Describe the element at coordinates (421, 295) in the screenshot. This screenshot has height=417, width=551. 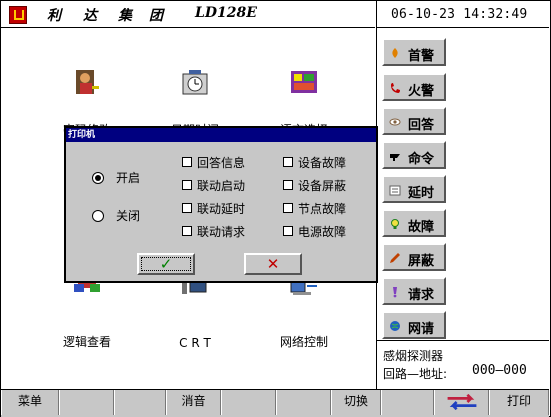
I see `request-label: 请求` at that location.